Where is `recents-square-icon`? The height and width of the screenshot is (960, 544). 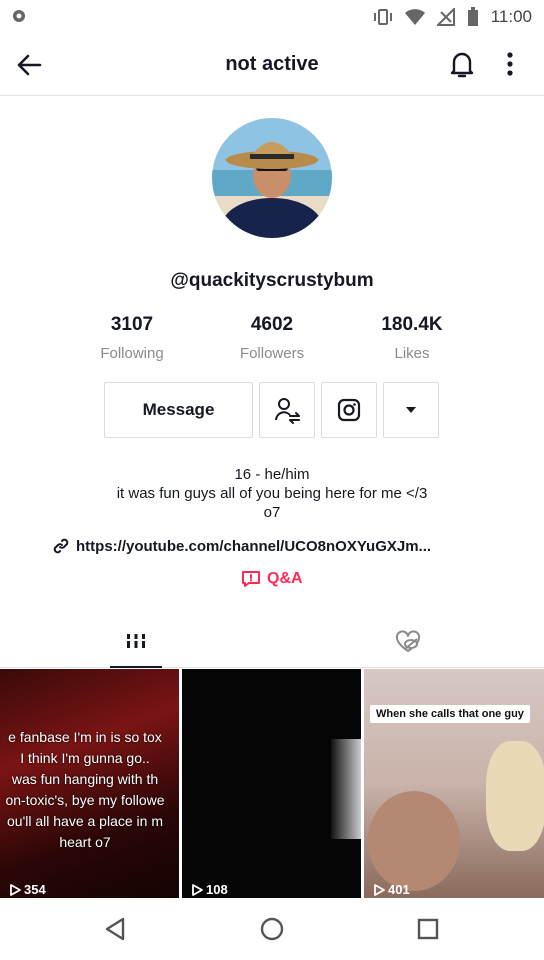 recents-square-icon is located at coordinates (428, 929).